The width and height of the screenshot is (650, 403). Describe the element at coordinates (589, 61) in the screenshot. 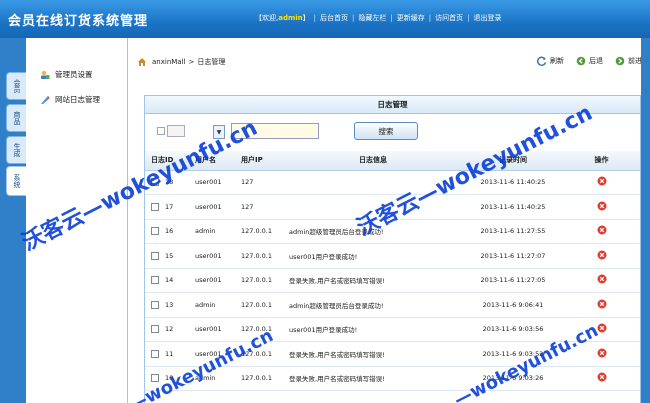

I see `back-button: 后退` at that location.